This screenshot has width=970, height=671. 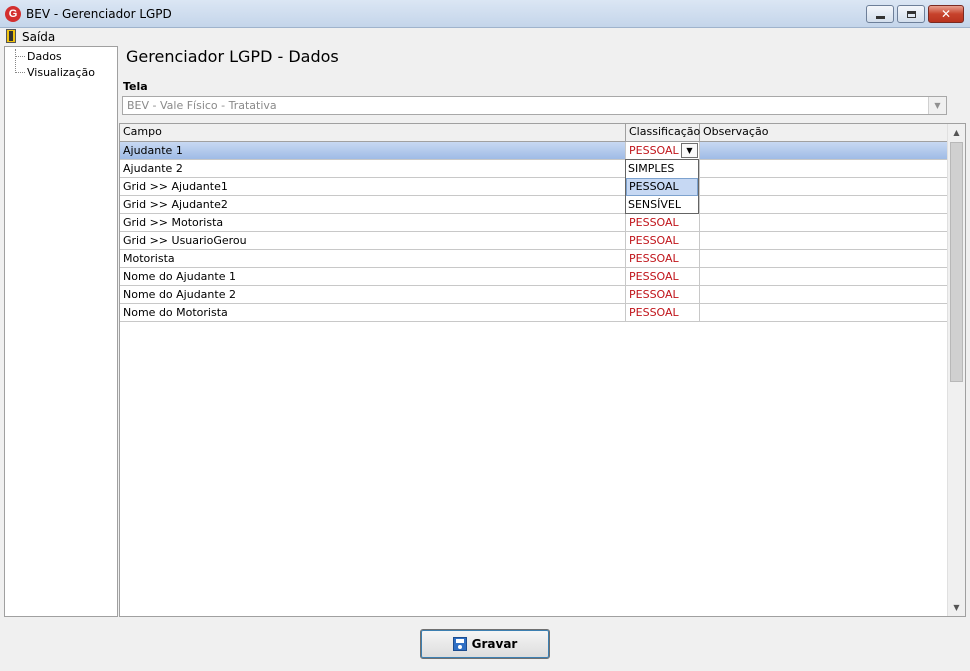 What do you see at coordinates (232, 56) in the screenshot?
I see `page-title: Gerenciador LGPD - Dados` at bounding box center [232, 56].